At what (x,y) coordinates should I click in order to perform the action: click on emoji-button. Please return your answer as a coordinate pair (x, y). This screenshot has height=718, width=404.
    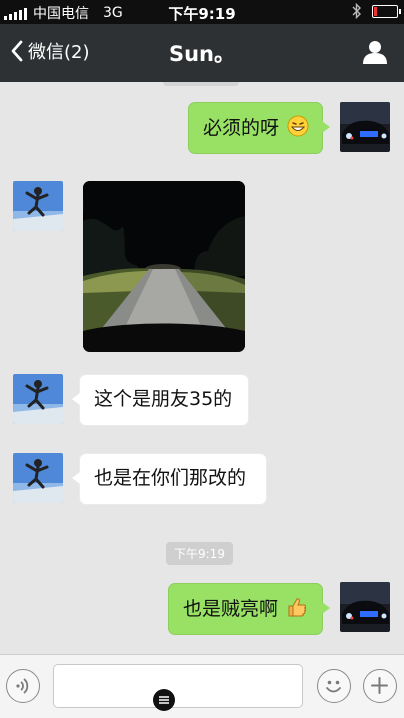
    Looking at the image, I should click on (334, 686).